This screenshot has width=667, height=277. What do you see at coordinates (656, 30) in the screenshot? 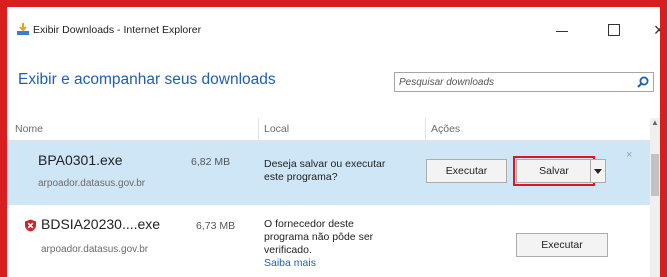
I see `close-icon: ×` at bounding box center [656, 30].